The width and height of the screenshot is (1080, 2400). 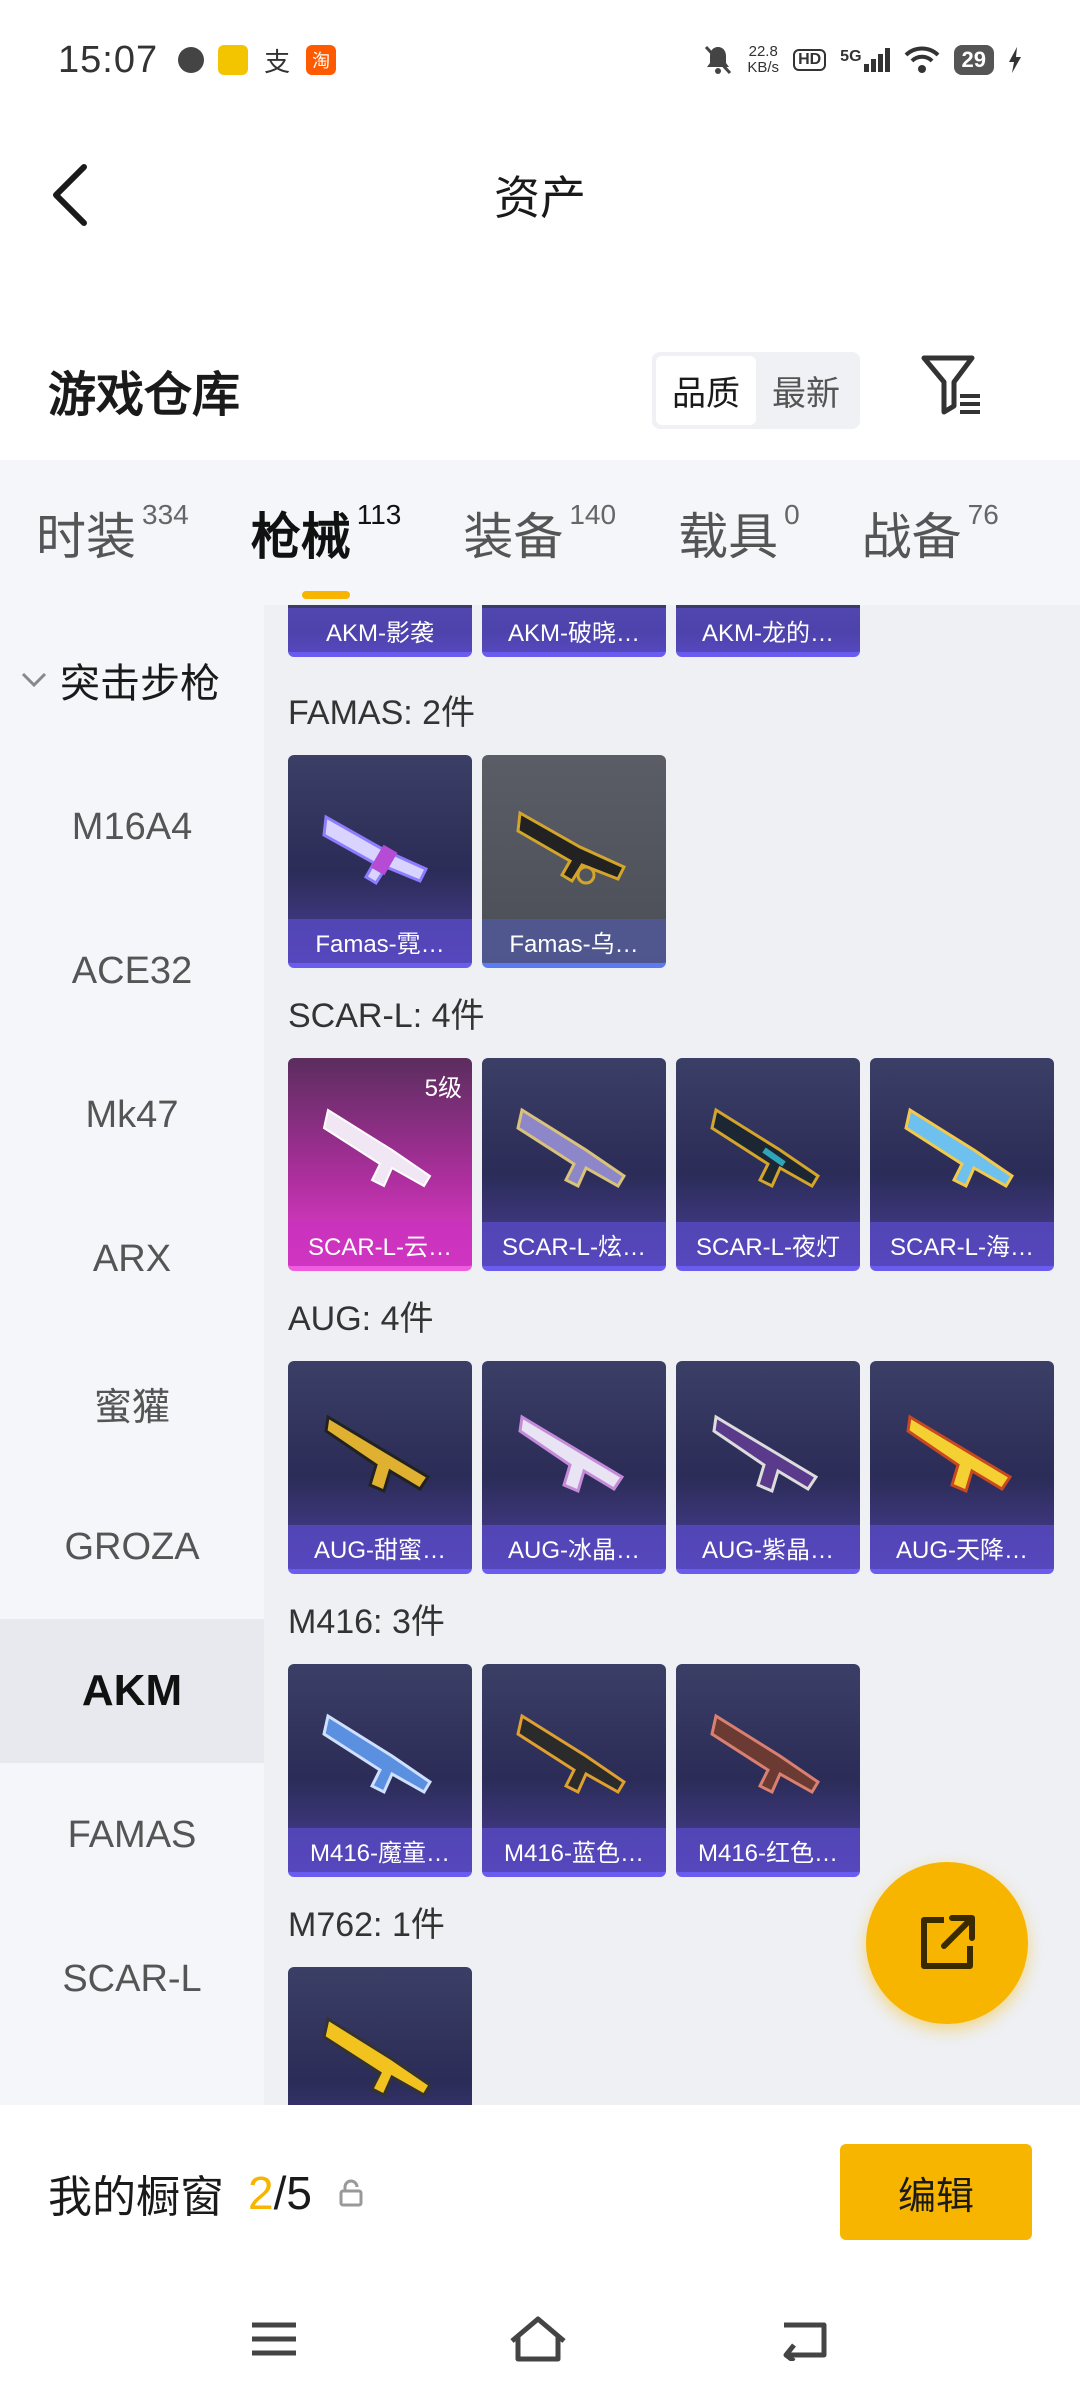 I want to click on msg-app-icon, so click(x=191, y=60).